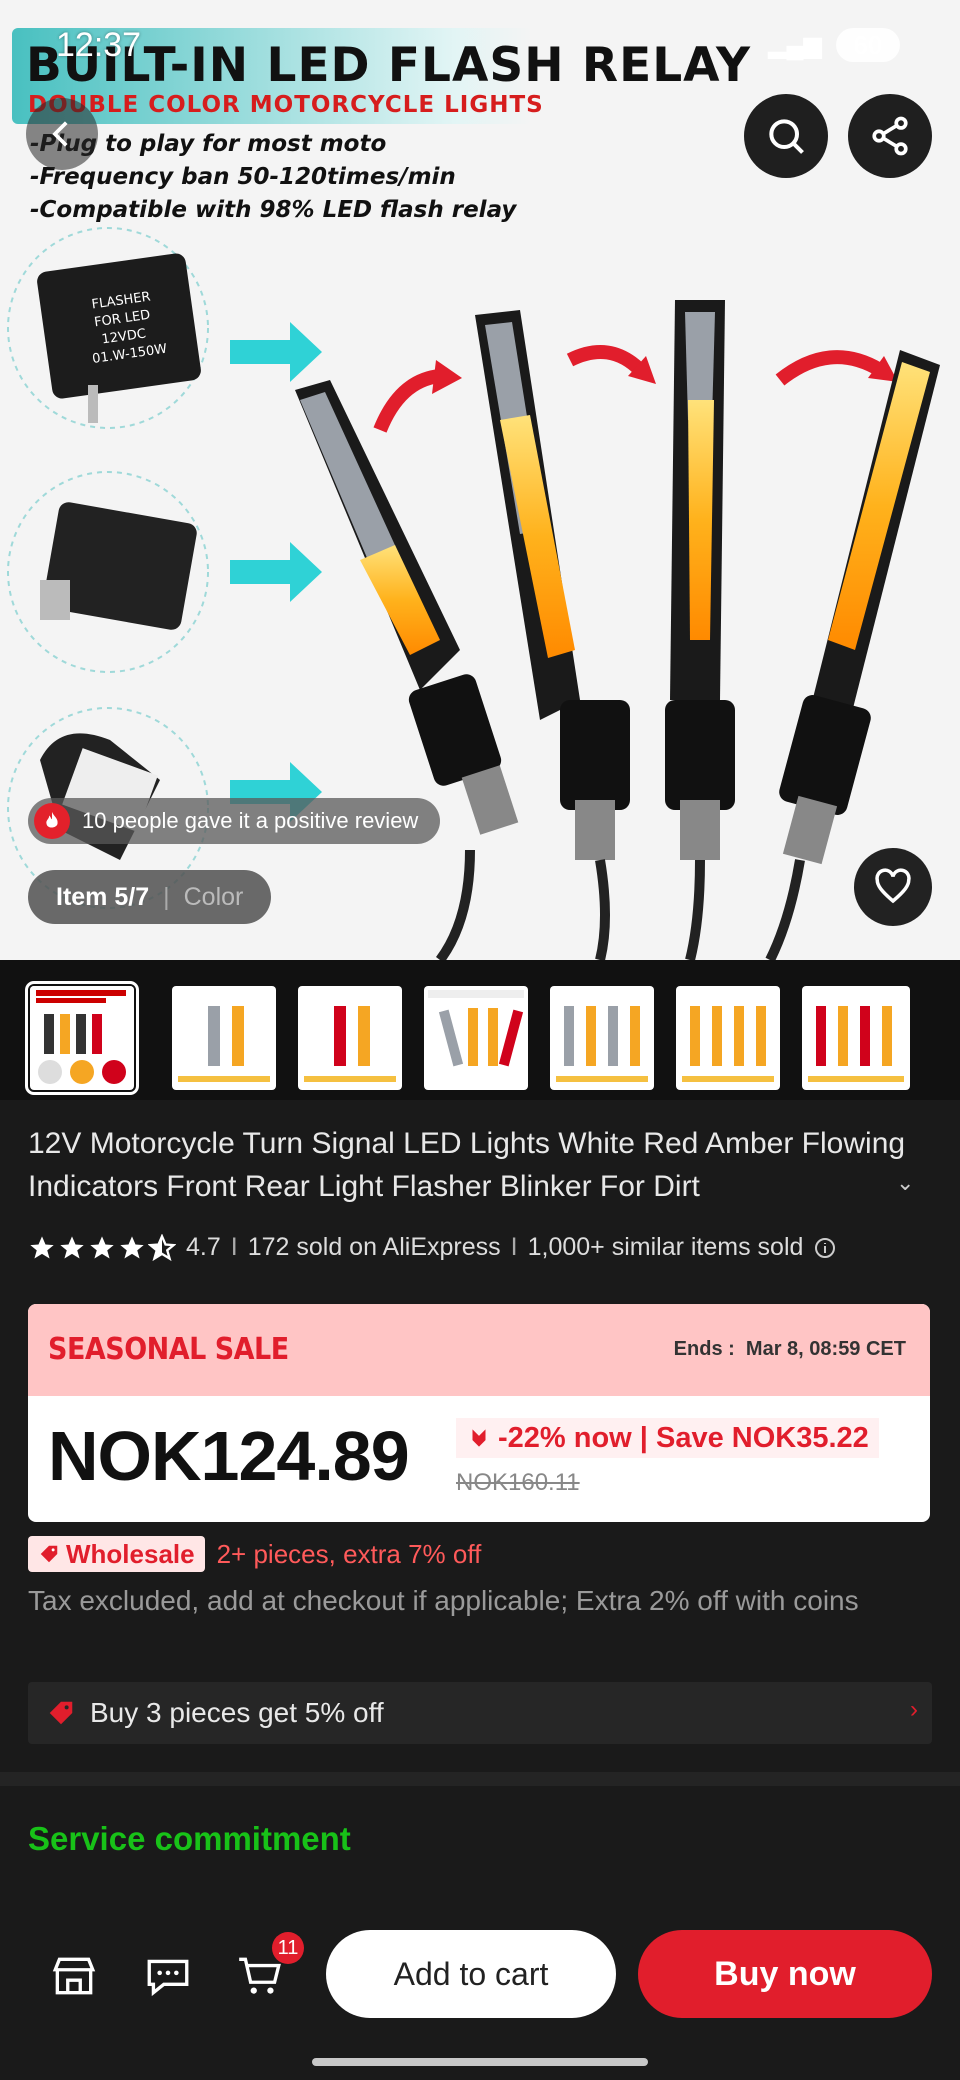 Image resolution: width=960 pixels, height=2080 pixels. I want to click on section-divider, so click(480, 1779).